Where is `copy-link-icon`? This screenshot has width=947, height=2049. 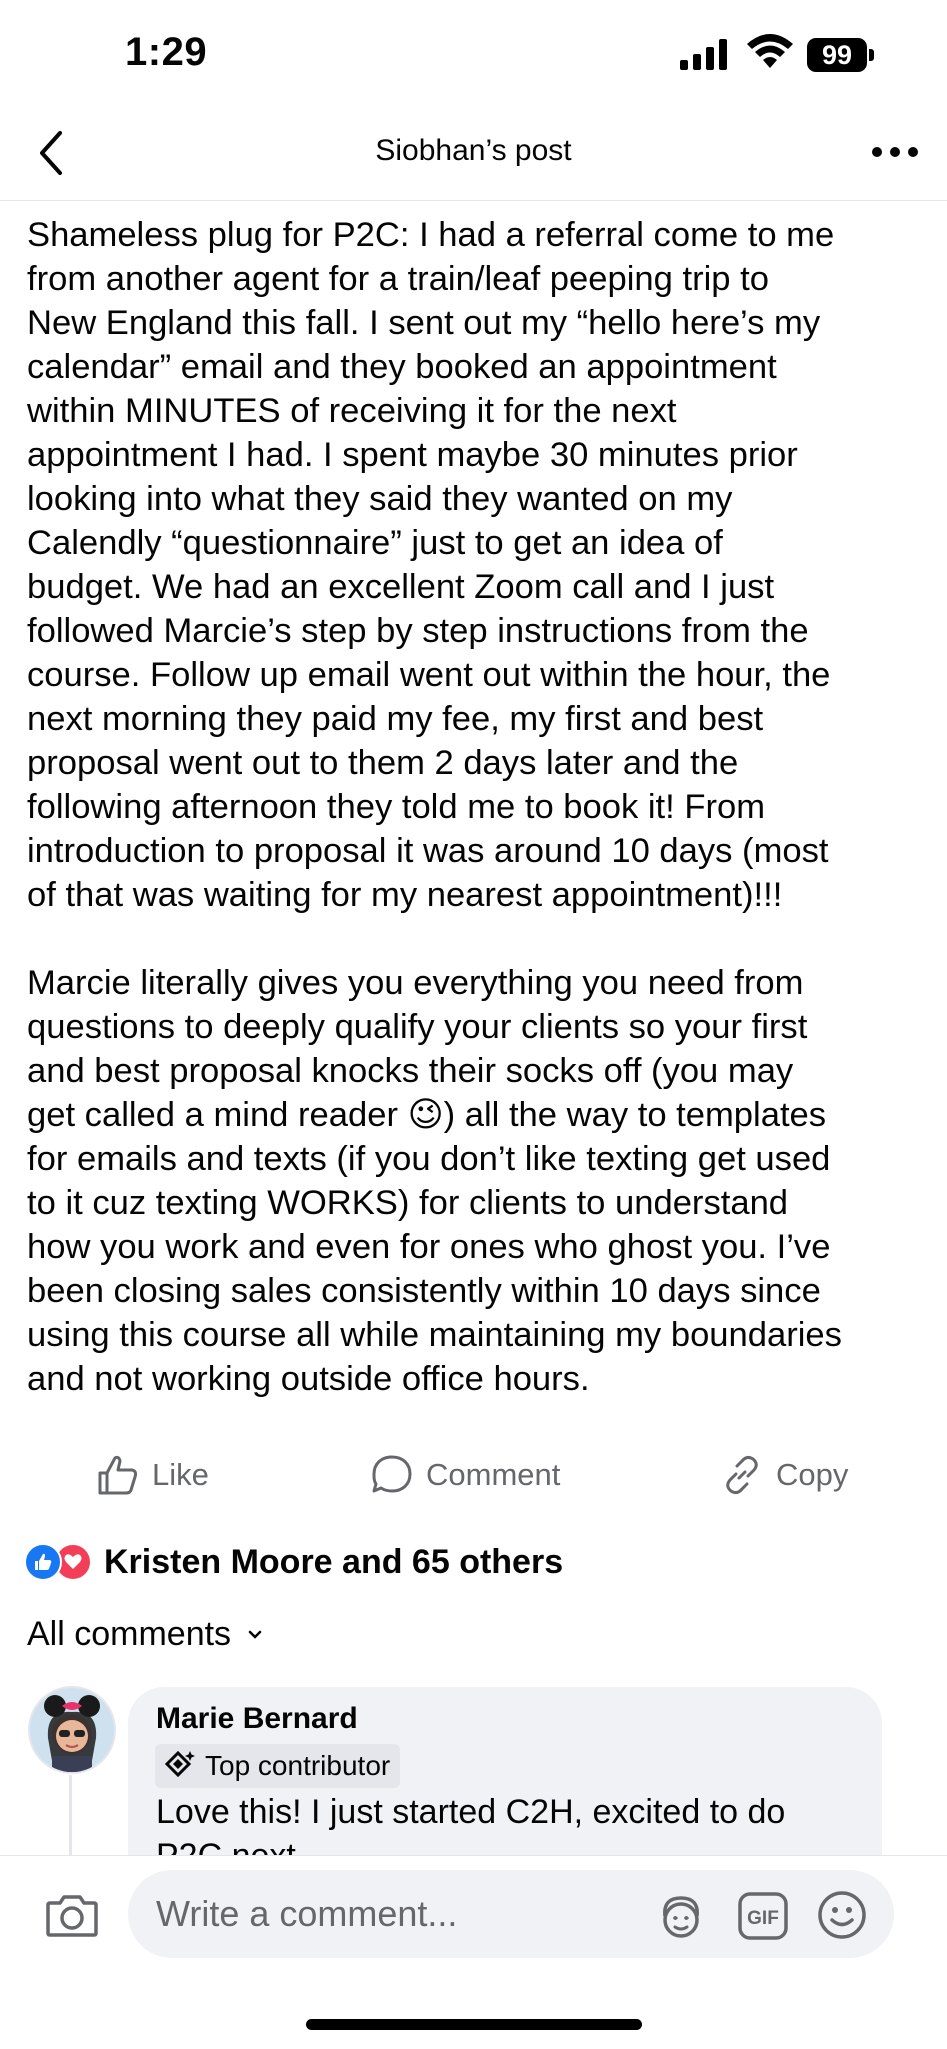 copy-link-icon is located at coordinates (742, 1475).